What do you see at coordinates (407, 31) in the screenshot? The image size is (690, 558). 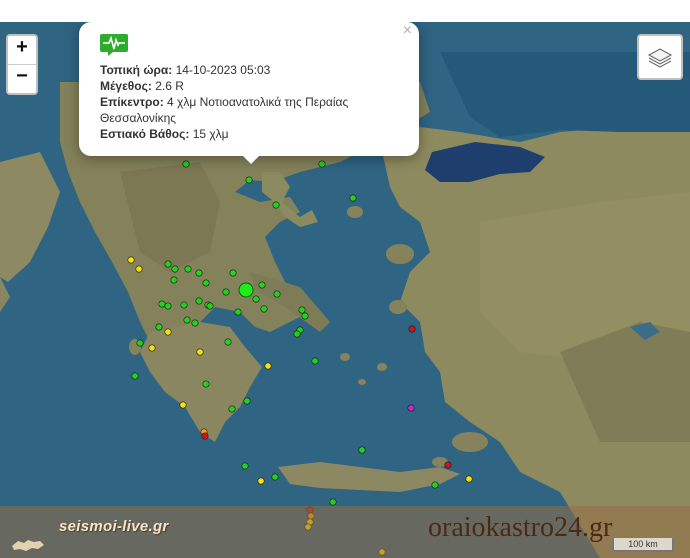 I see `popup-close-button: ×` at bounding box center [407, 31].